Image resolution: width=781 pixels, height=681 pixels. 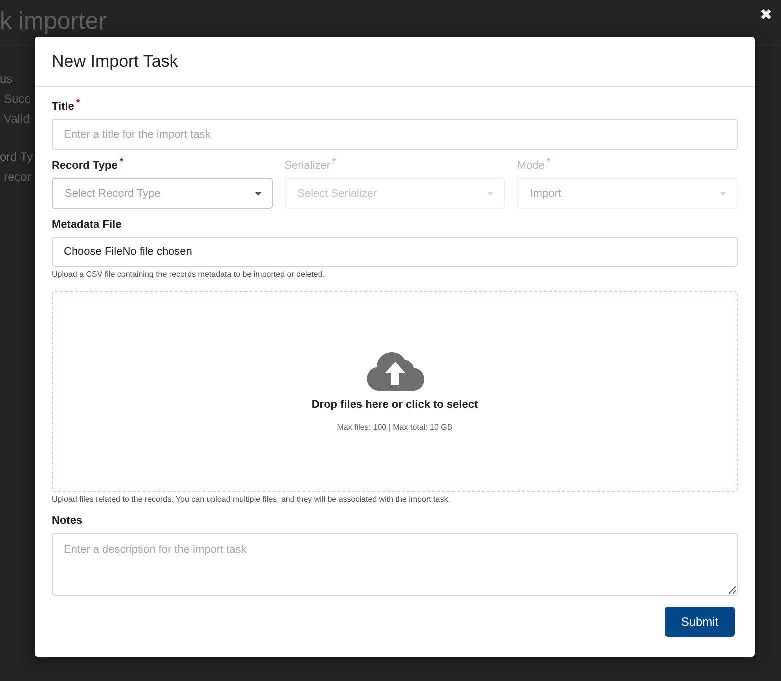 I want to click on section-item: Valid, so click(x=16, y=119).